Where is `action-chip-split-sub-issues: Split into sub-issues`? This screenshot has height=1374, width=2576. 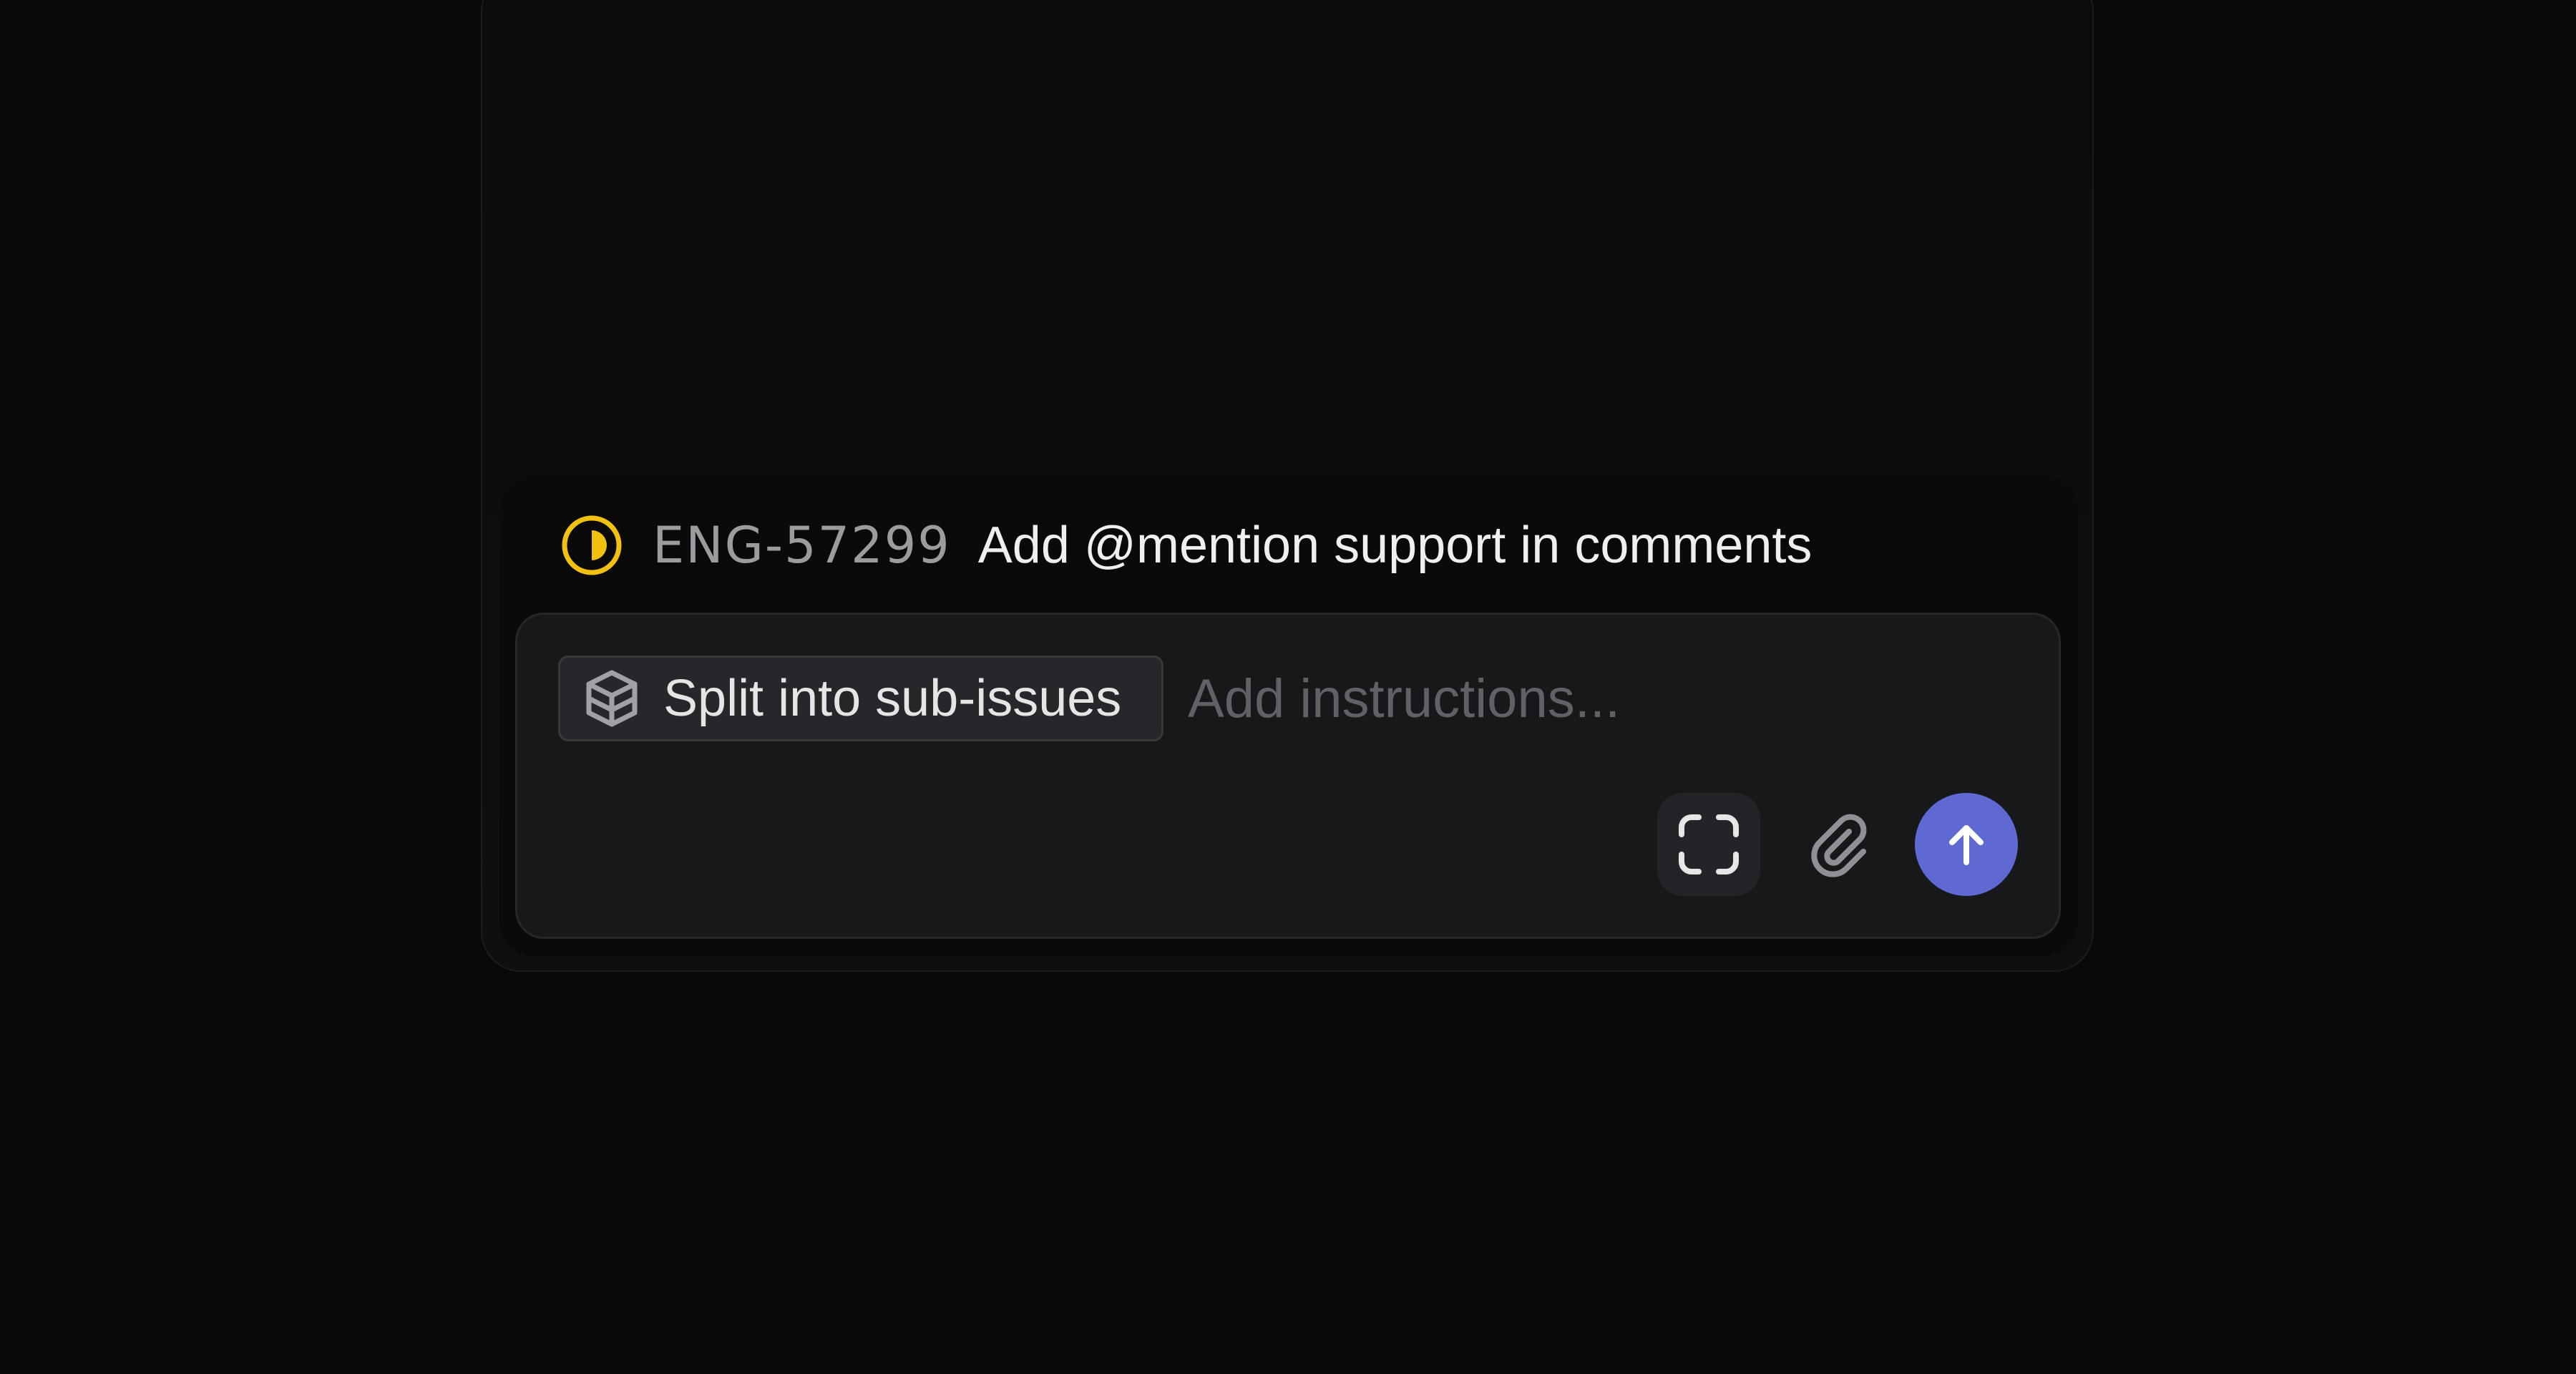 action-chip-split-sub-issues: Split into sub-issues is located at coordinates (860, 698).